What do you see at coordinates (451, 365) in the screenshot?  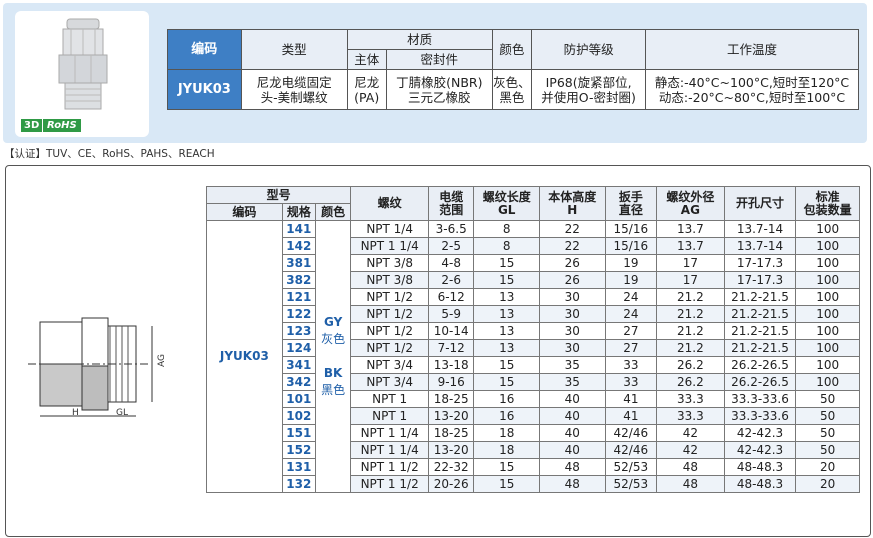 I see `cell-cable-range: 13-18` at bounding box center [451, 365].